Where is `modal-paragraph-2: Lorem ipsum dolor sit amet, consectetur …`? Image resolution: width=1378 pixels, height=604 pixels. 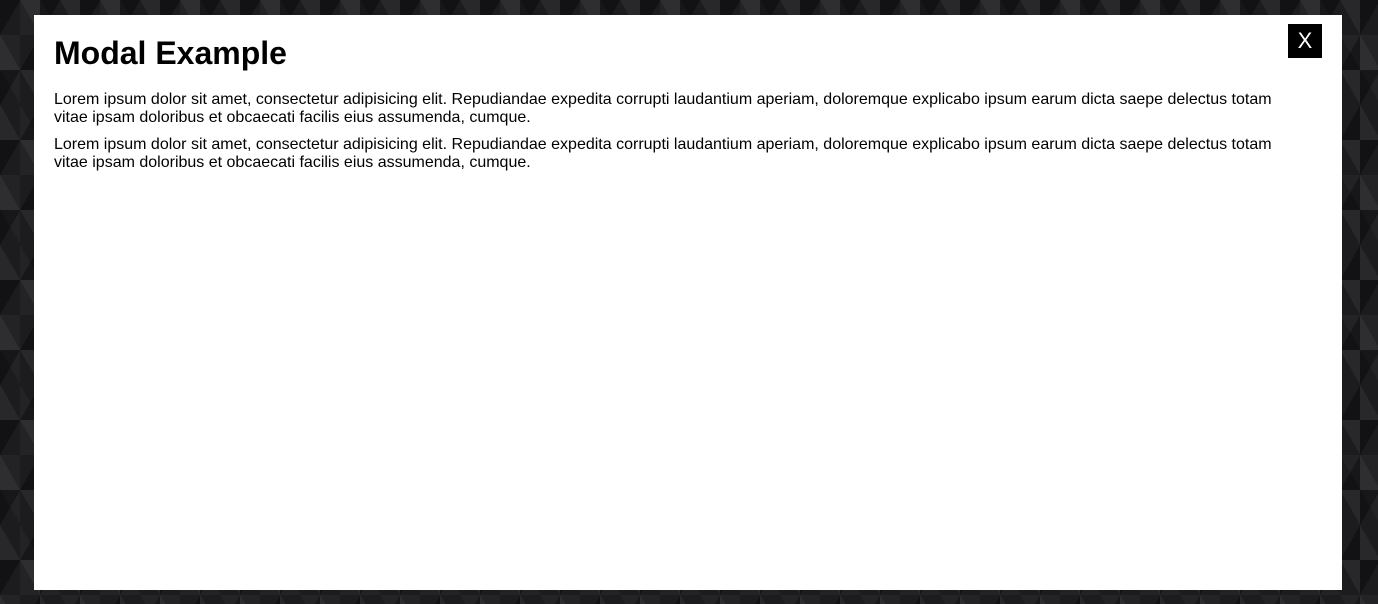 modal-paragraph-2: Lorem ipsum dolor sit amet, consectetur … is located at coordinates (663, 153).